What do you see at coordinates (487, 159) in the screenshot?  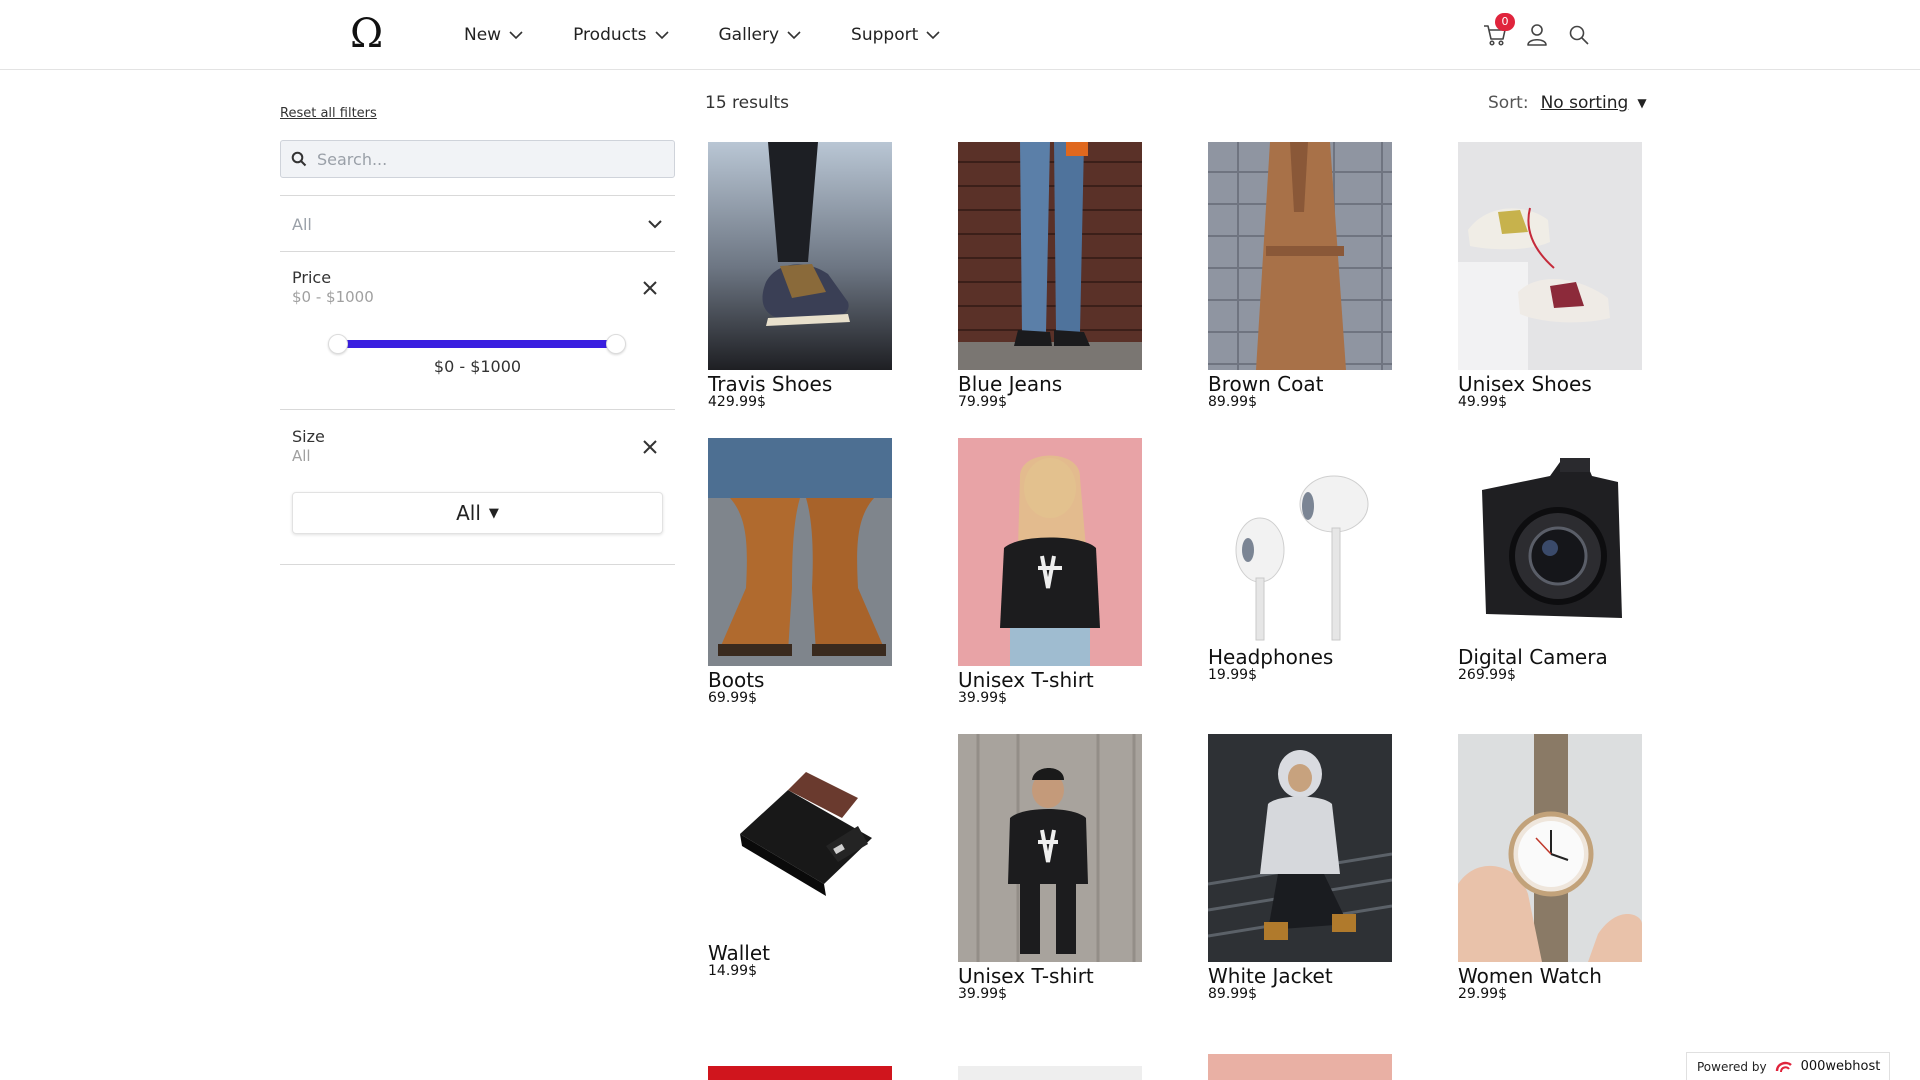 I see `search-input` at bounding box center [487, 159].